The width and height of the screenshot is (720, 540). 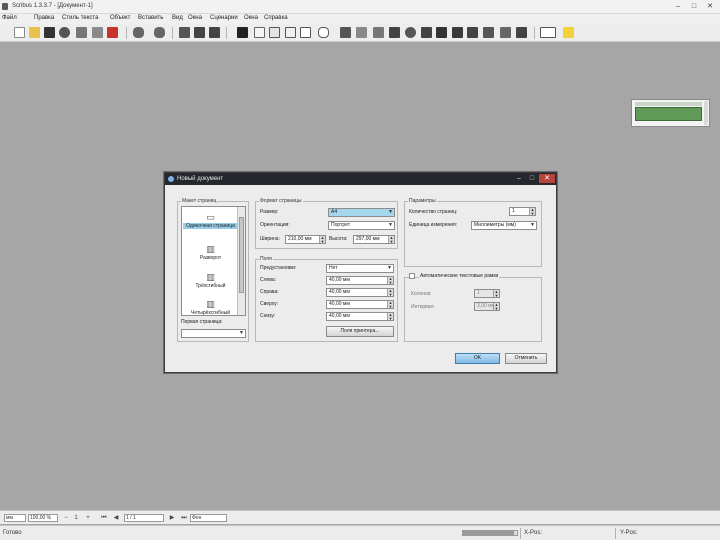 I want to click on margin-left-field: 40,00 мм ▲ ▼, so click(x=360, y=280).